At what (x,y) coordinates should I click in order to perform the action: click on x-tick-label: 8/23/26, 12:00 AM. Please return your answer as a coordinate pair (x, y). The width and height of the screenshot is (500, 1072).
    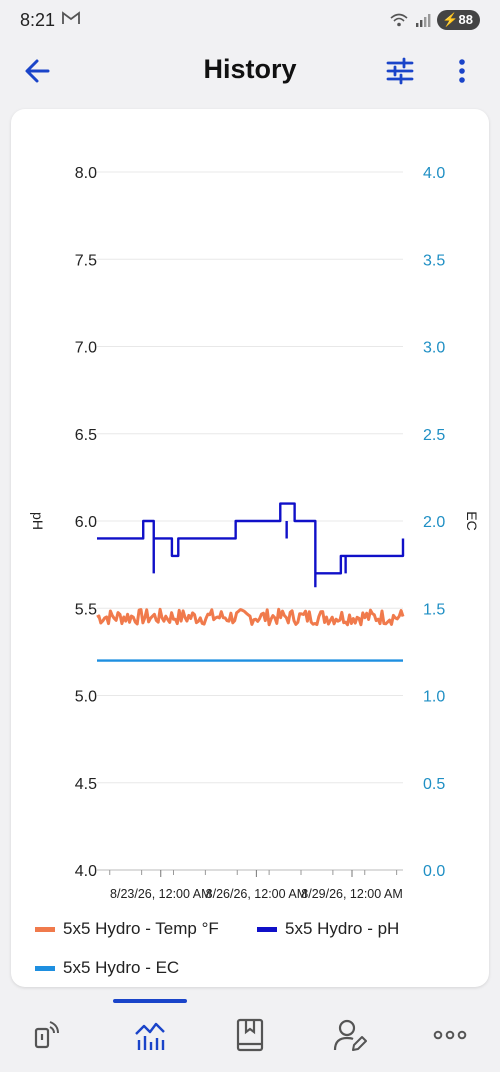
    Looking at the image, I should click on (160, 894).